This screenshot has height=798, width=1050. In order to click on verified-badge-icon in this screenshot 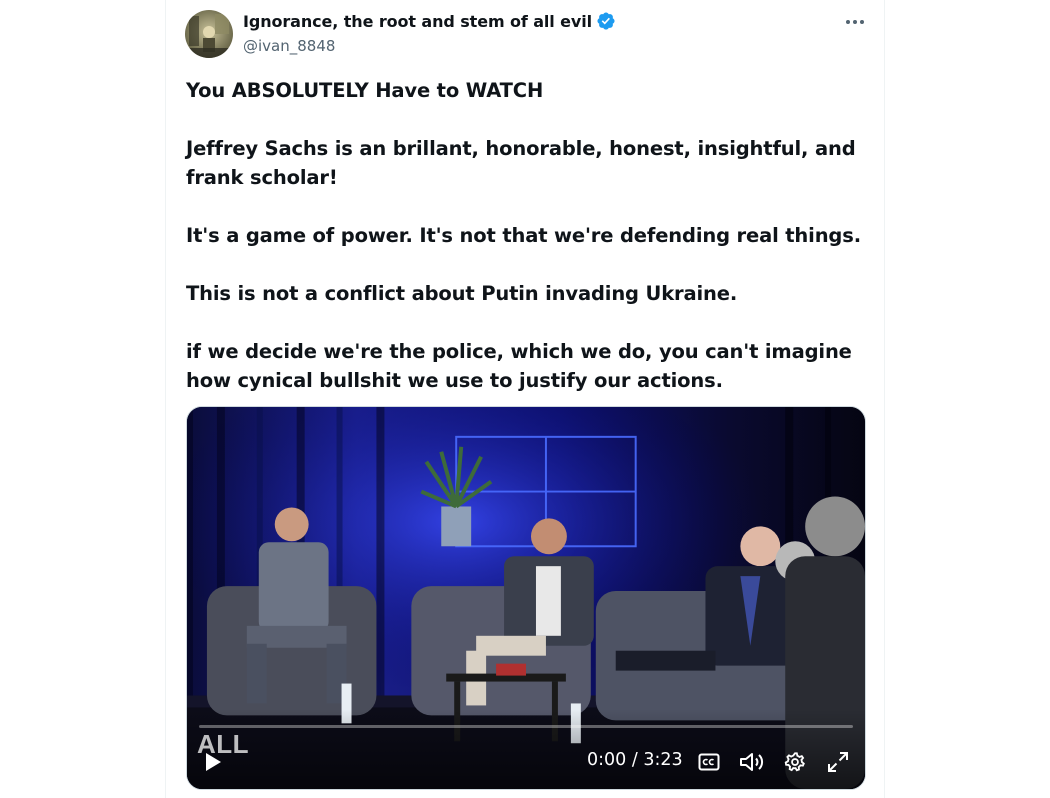, I will do `click(606, 21)`.